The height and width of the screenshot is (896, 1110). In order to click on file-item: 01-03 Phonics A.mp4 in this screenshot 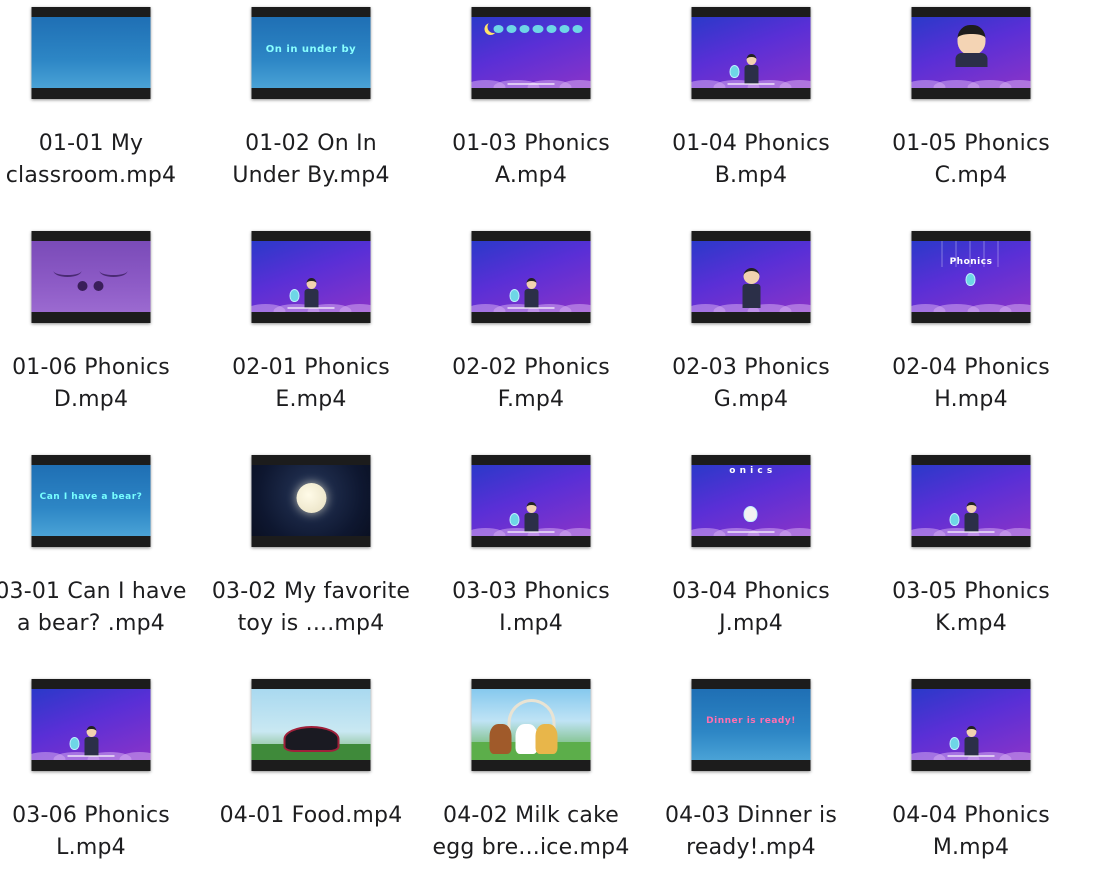, I will do `click(531, 112)`.